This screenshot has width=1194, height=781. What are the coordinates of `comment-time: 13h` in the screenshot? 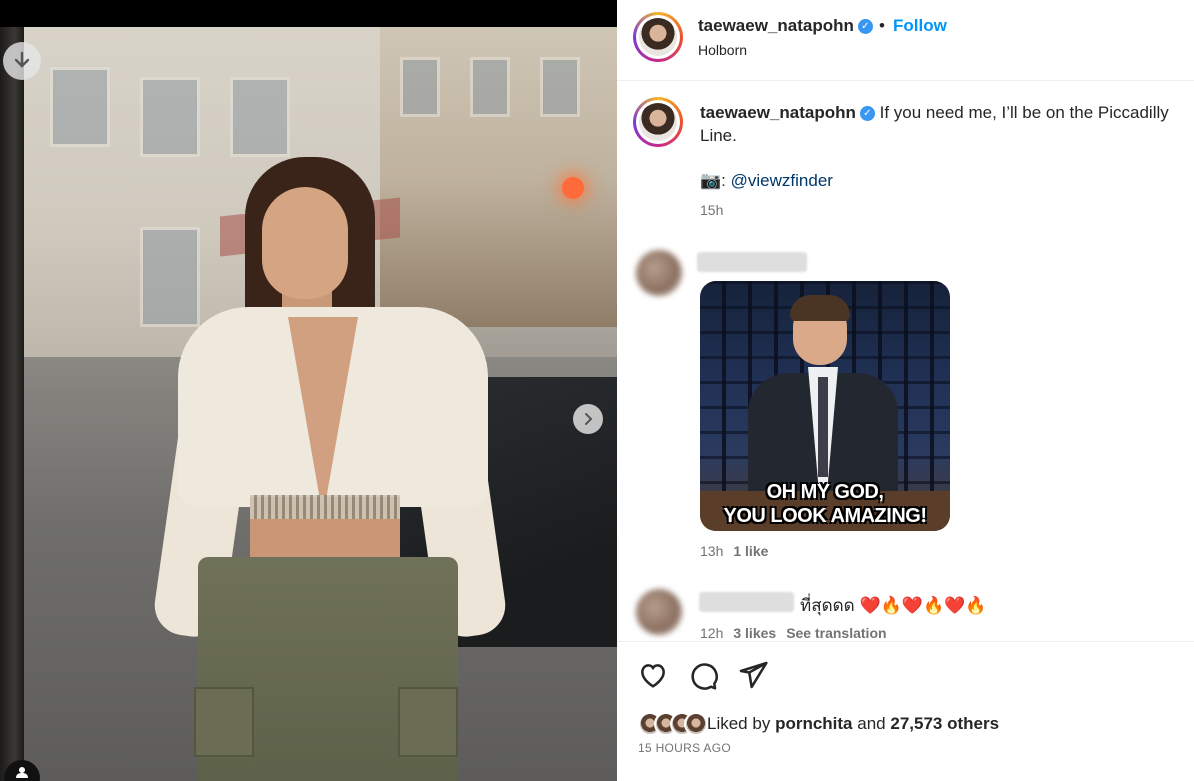 It's located at (711, 551).